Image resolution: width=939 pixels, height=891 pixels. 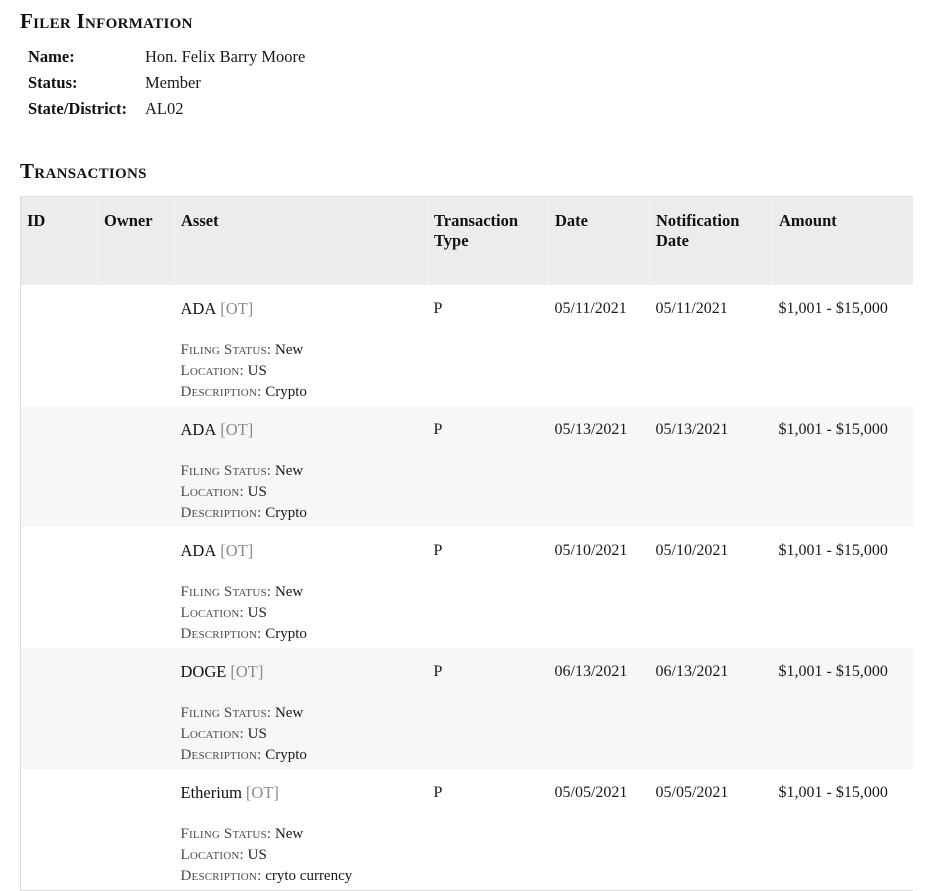 What do you see at coordinates (59, 241) in the screenshot?
I see `column-header-id: ID` at bounding box center [59, 241].